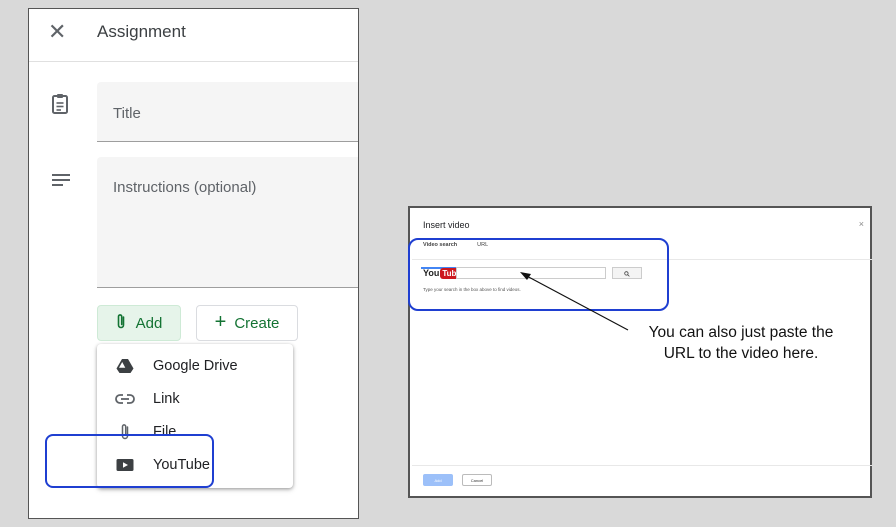 This screenshot has width=896, height=527. I want to click on menu-item-label: Link, so click(166, 399).